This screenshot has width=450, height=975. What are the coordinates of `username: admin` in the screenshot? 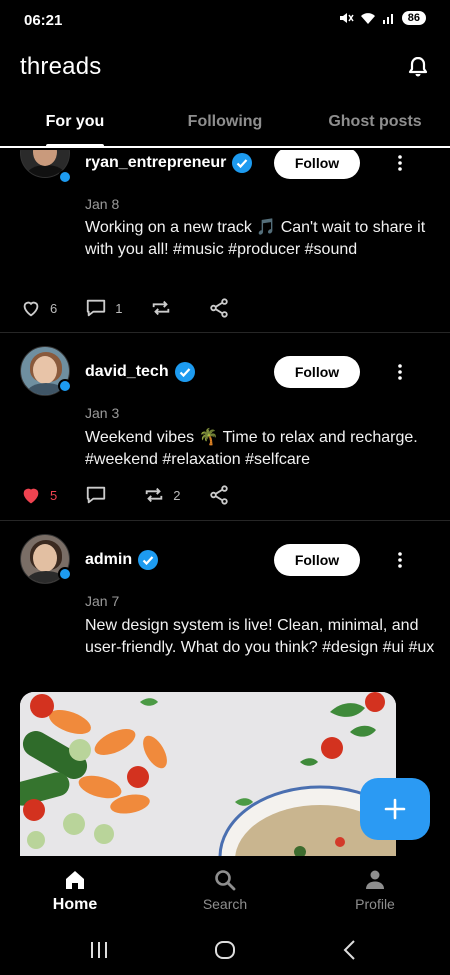 It's located at (122, 560).